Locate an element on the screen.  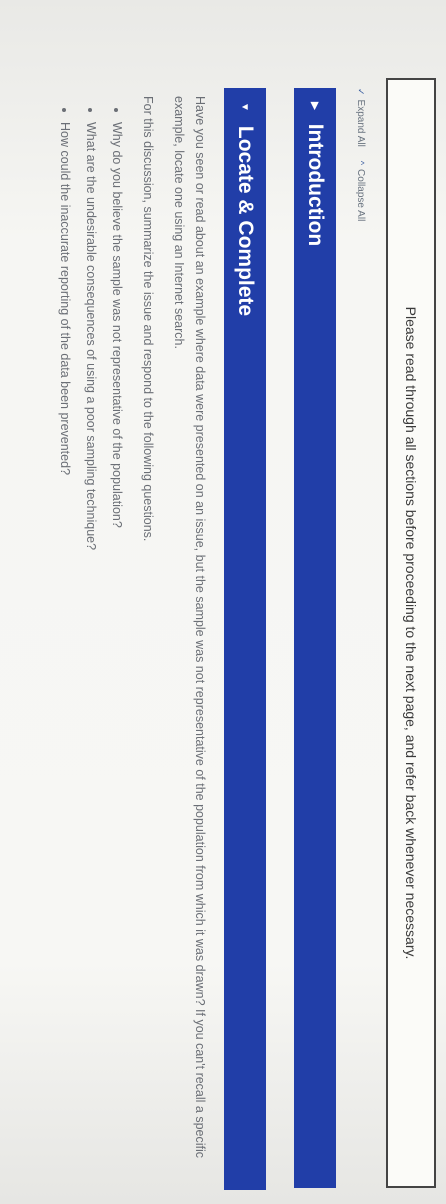
section-header-introduction: ▶ Introduction is located at coordinates (315, 638).